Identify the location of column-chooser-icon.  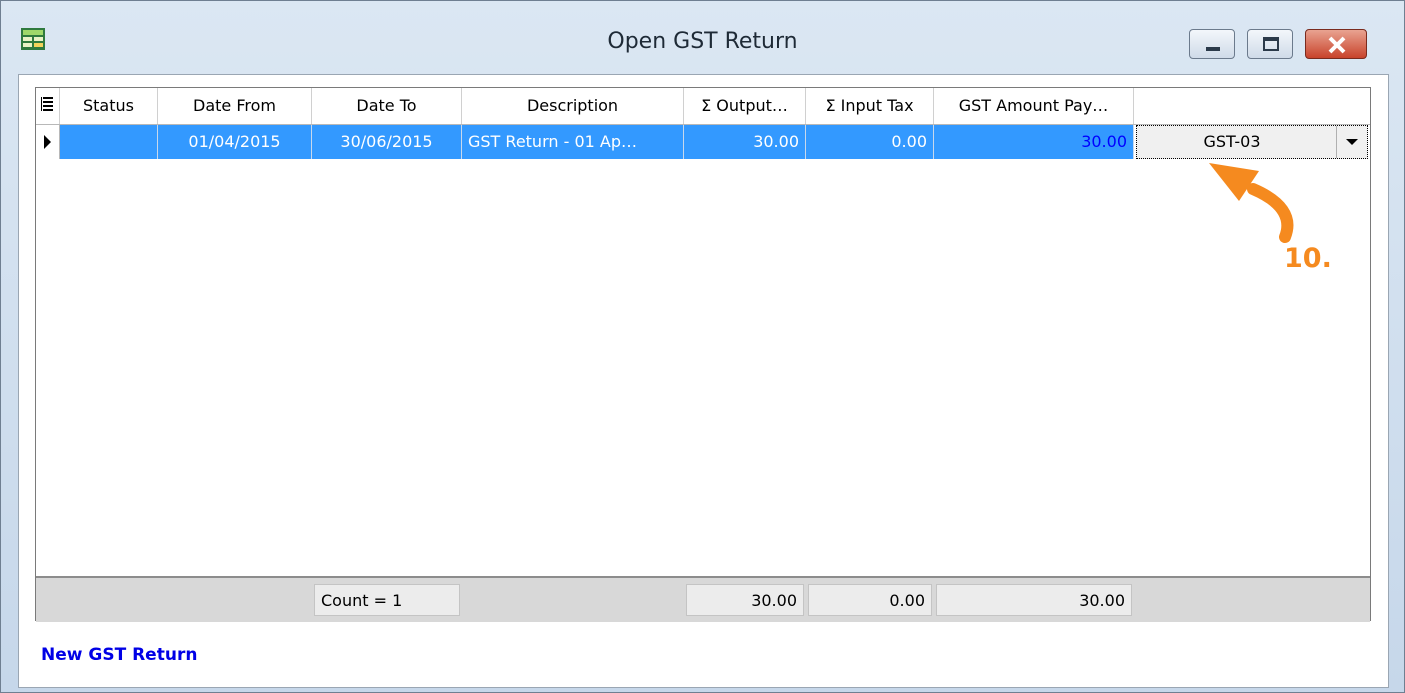
(47, 104).